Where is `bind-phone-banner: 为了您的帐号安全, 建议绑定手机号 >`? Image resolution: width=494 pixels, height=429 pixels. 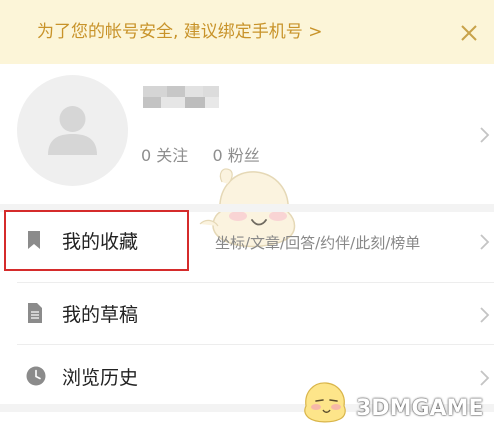
bind-phone-banner: 为了您的帐号安全, 建议绑定手机号 > is located at coordinates (247, 32).